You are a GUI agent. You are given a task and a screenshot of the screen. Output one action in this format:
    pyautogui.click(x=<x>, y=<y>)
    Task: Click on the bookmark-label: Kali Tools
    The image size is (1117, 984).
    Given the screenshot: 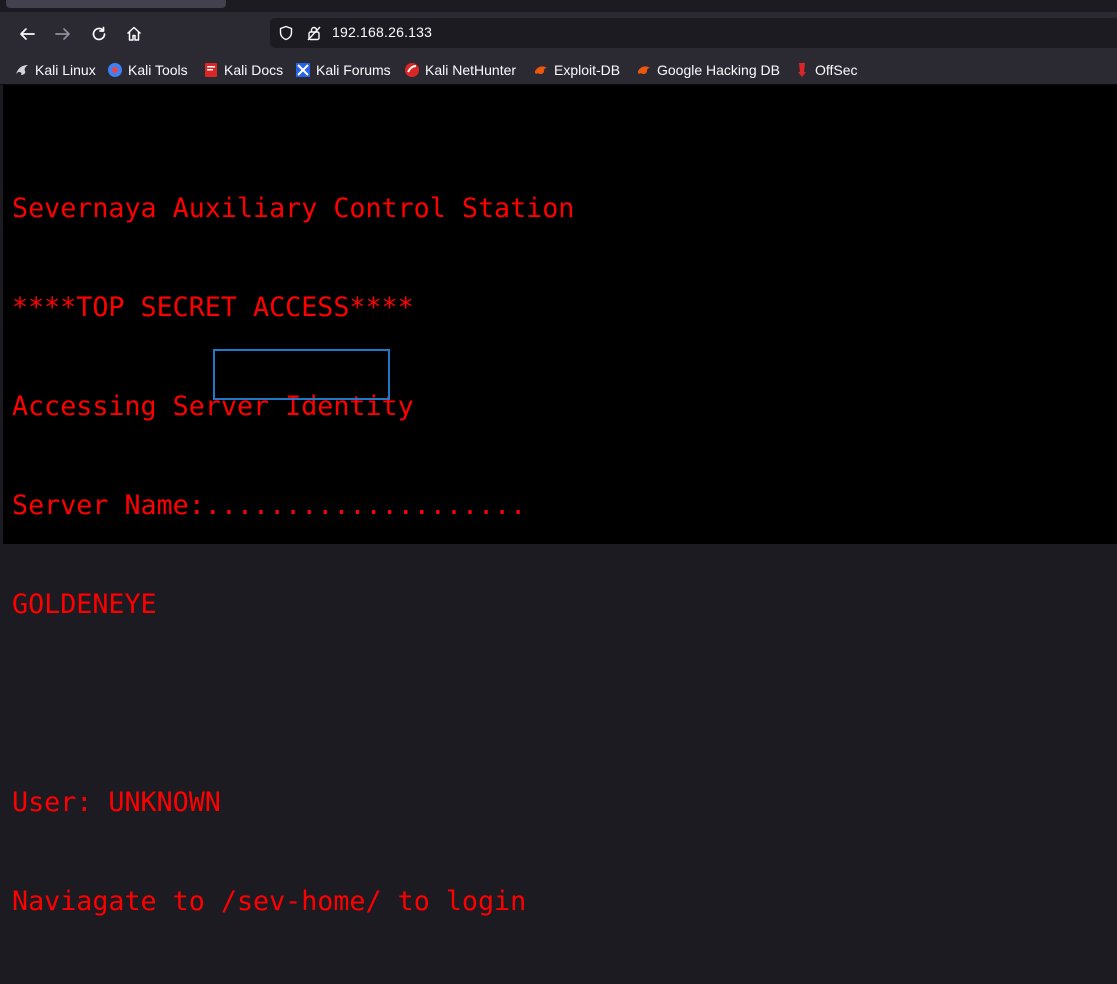 What is the action you would take?
    pyautogui.click(x=158, y=70)
    